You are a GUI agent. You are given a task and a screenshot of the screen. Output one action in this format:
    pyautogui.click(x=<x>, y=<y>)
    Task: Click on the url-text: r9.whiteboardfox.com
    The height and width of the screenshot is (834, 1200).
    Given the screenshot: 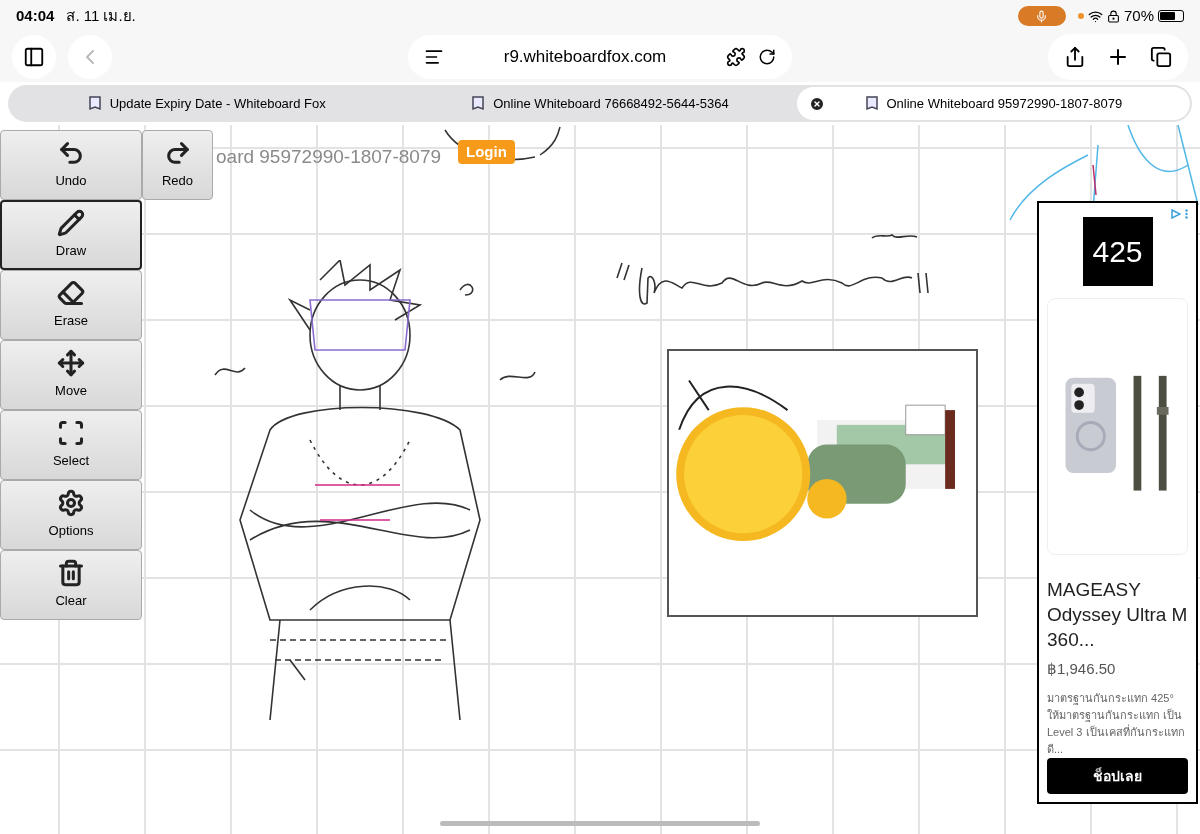 What is the action you would take?
    pyautogui.click(x=585, y=57)
    